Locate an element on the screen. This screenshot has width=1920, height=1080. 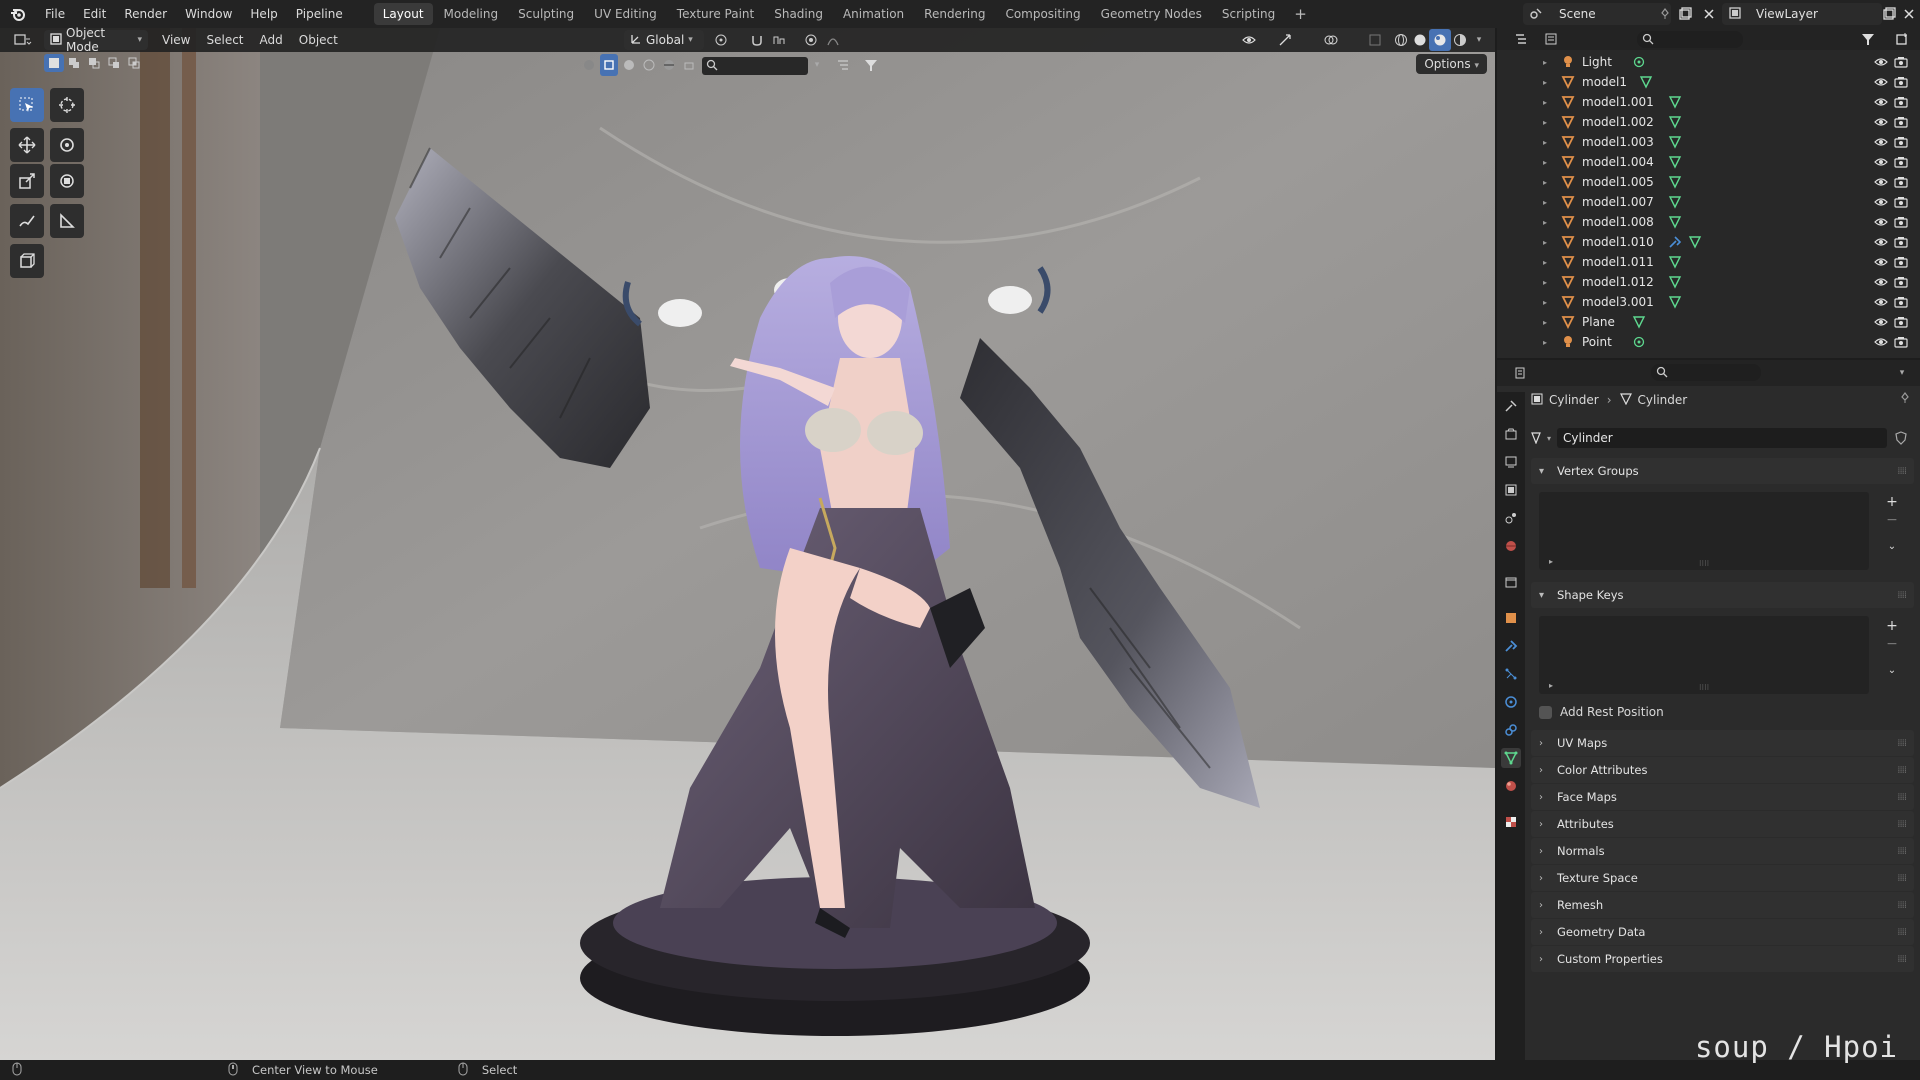
outliner-row: ▸ model1.004 is located at coordinates (1708, 162).